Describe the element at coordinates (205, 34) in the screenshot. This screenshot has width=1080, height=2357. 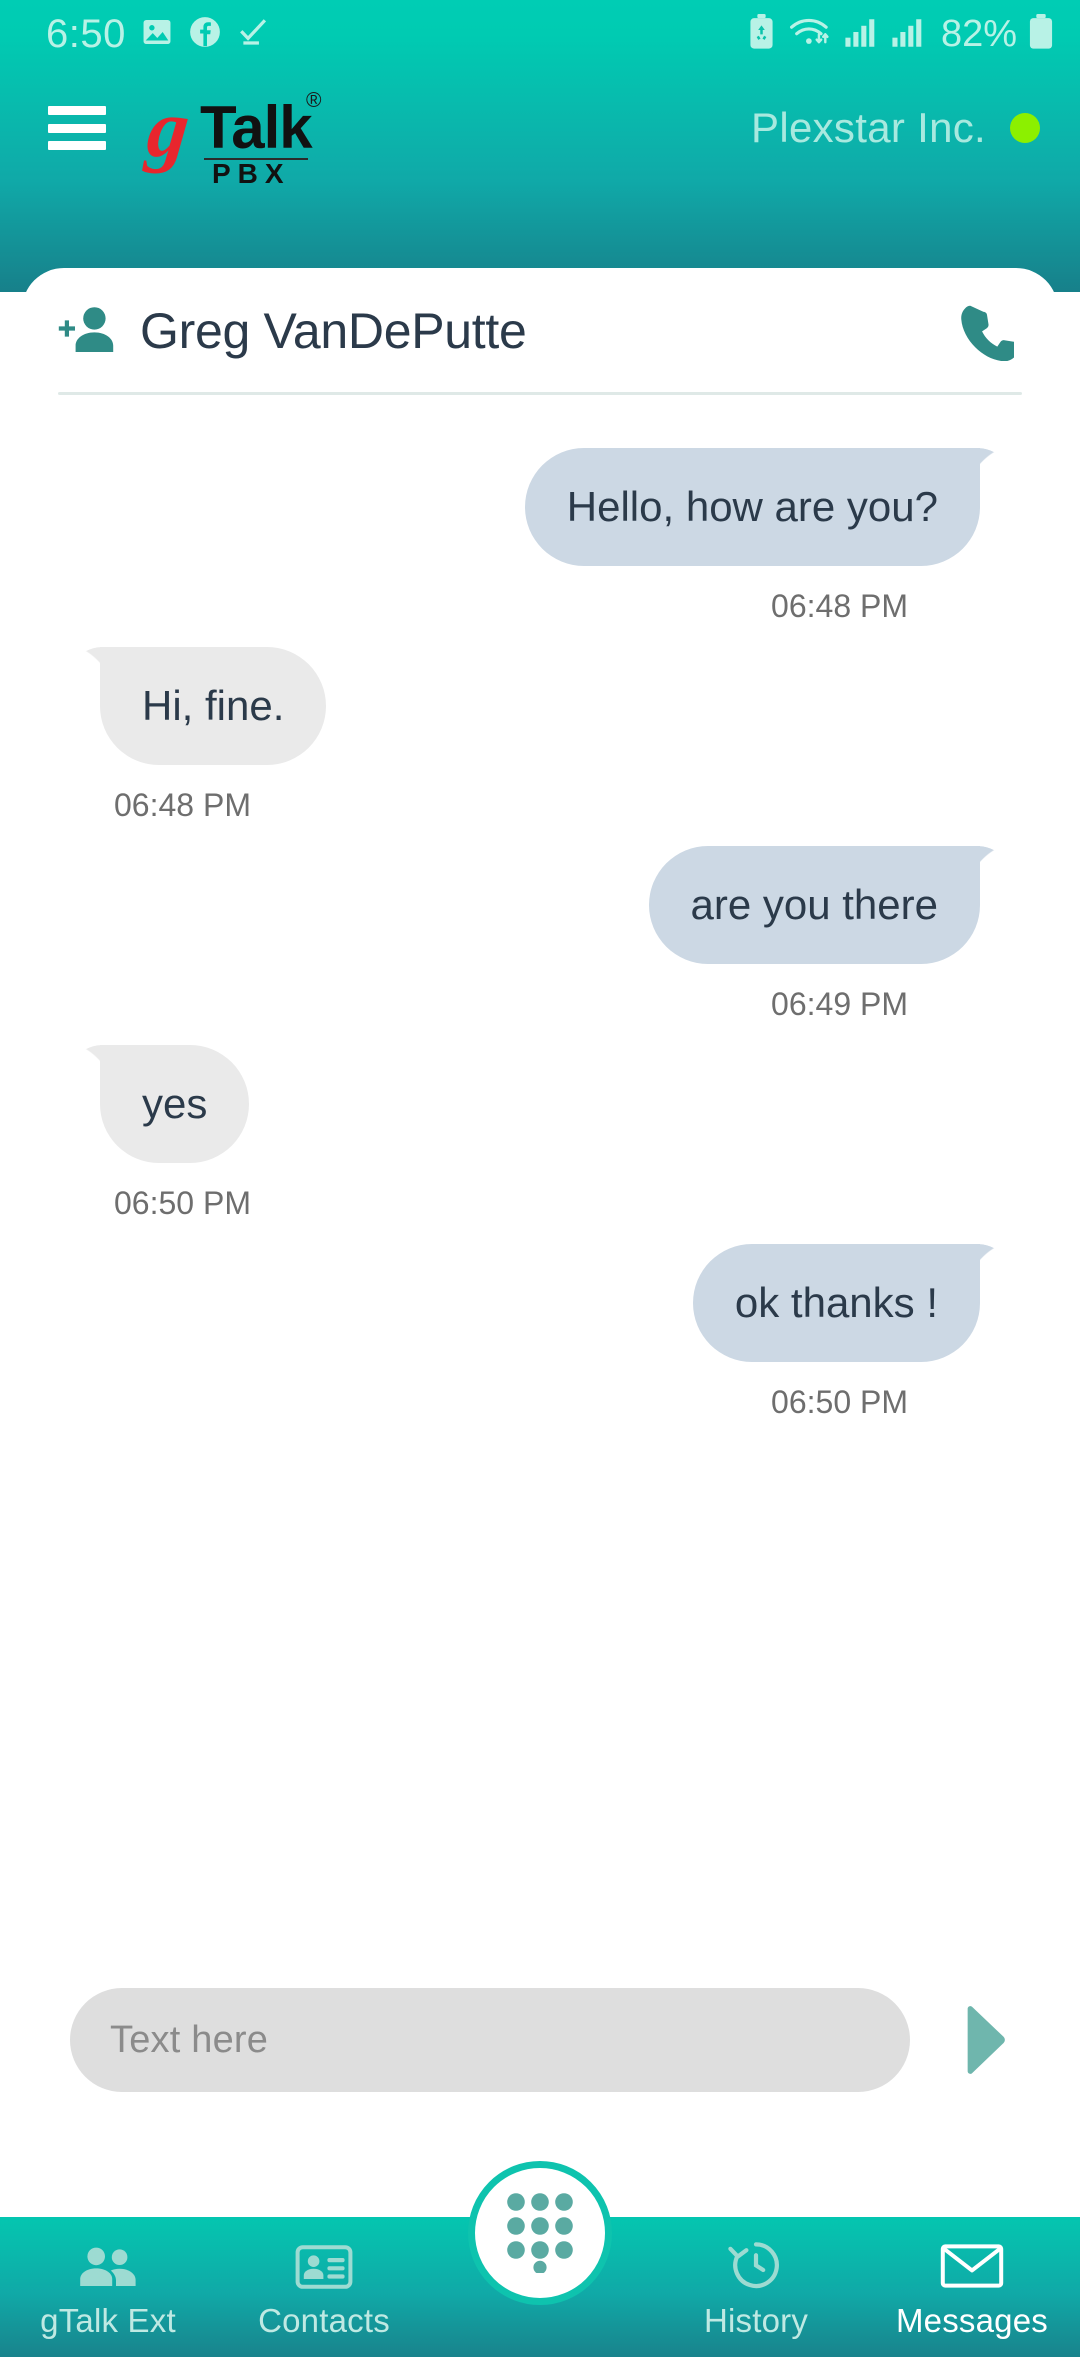
I see `facebook-icon` at that location.